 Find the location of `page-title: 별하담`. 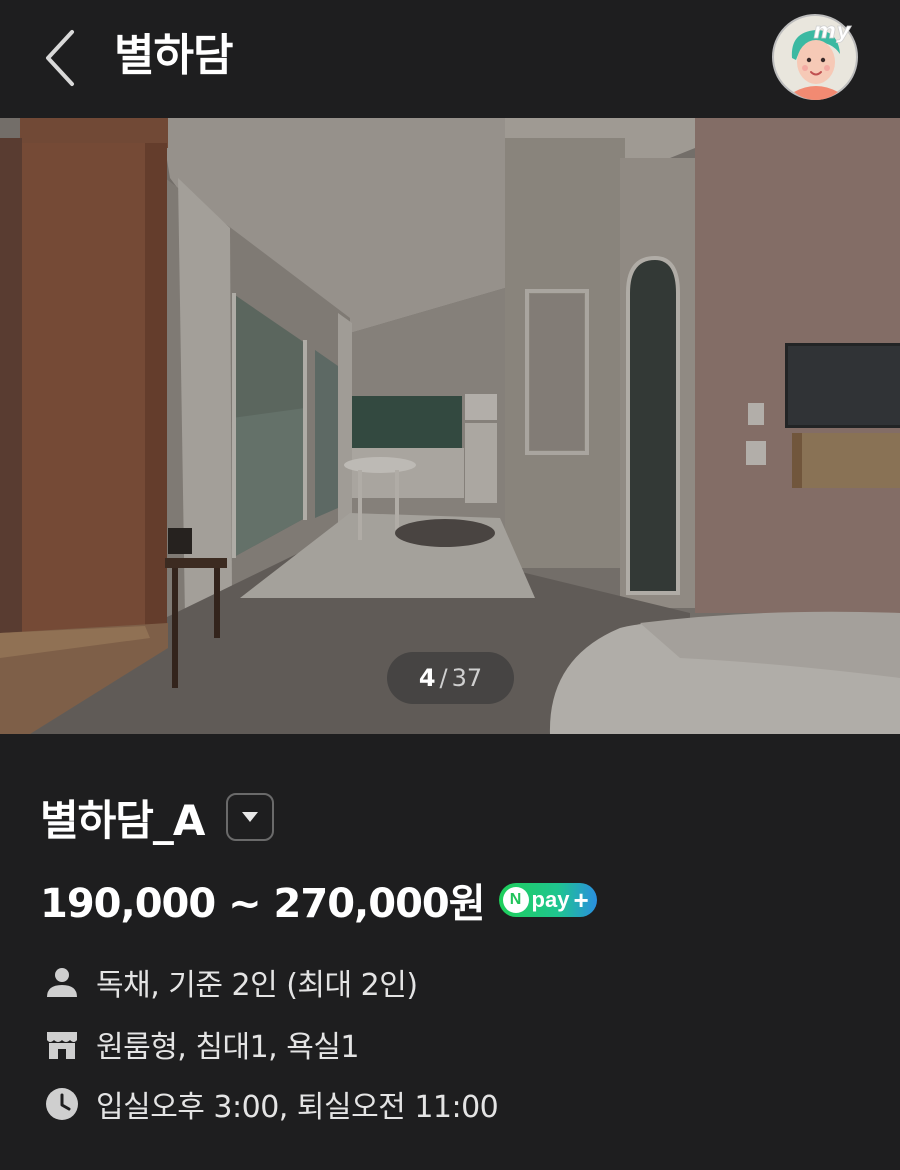

page-title: 별하담 is located at coordinates (173, 55).